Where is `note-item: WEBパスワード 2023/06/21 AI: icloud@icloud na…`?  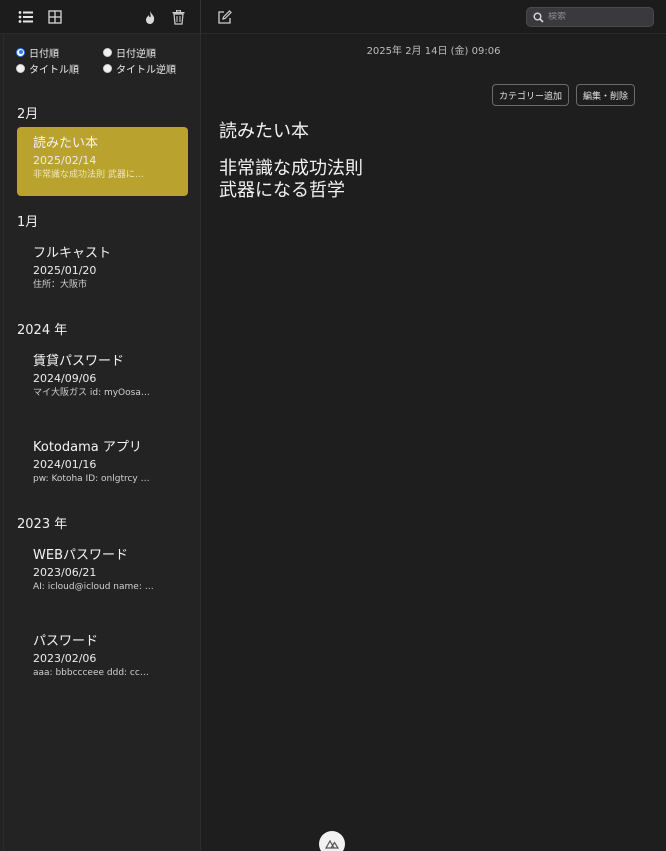 note-item: WEBパスワード 2023/06/21 AI: icloud@icloud na… is located at coordinates (102, 566).